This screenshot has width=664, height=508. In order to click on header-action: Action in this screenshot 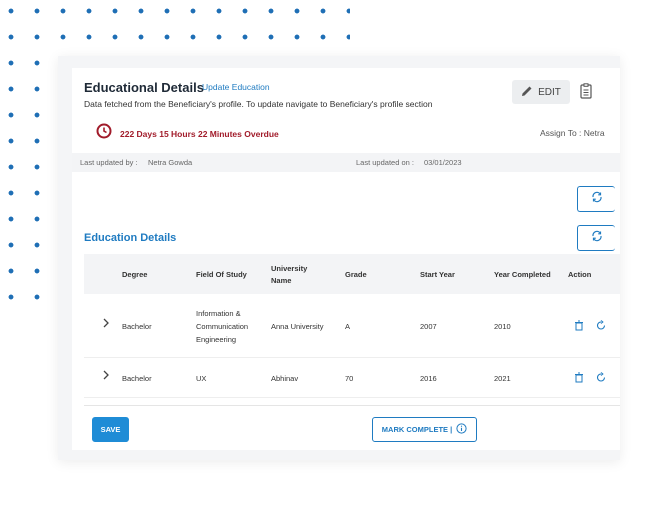, I will do `click(580, 274)`.